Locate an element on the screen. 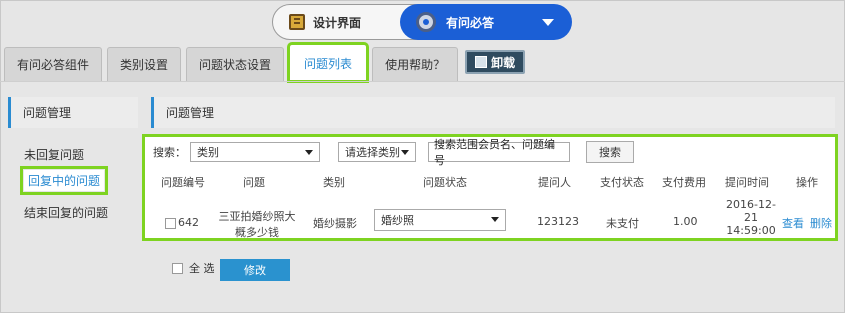 This screenshot has height=313, width=845. tab-components: 有问必答组件 is located at coordinates (53, 64).